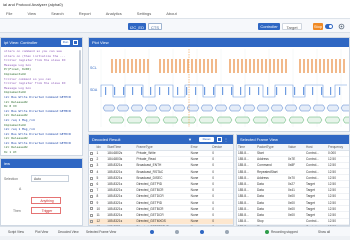 This screenshot has width=350, height=240. Describe the element at coordinates (10, 151) in the screenshot. I see `script-line: 0x 1 Ut` at that location.